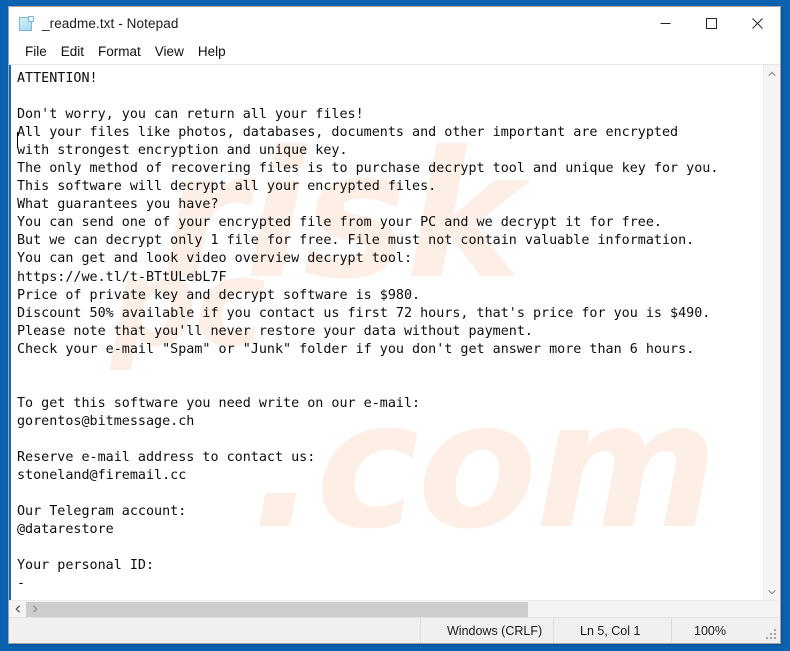  I want to click on menu-item-help: Help, so click(212, 52).